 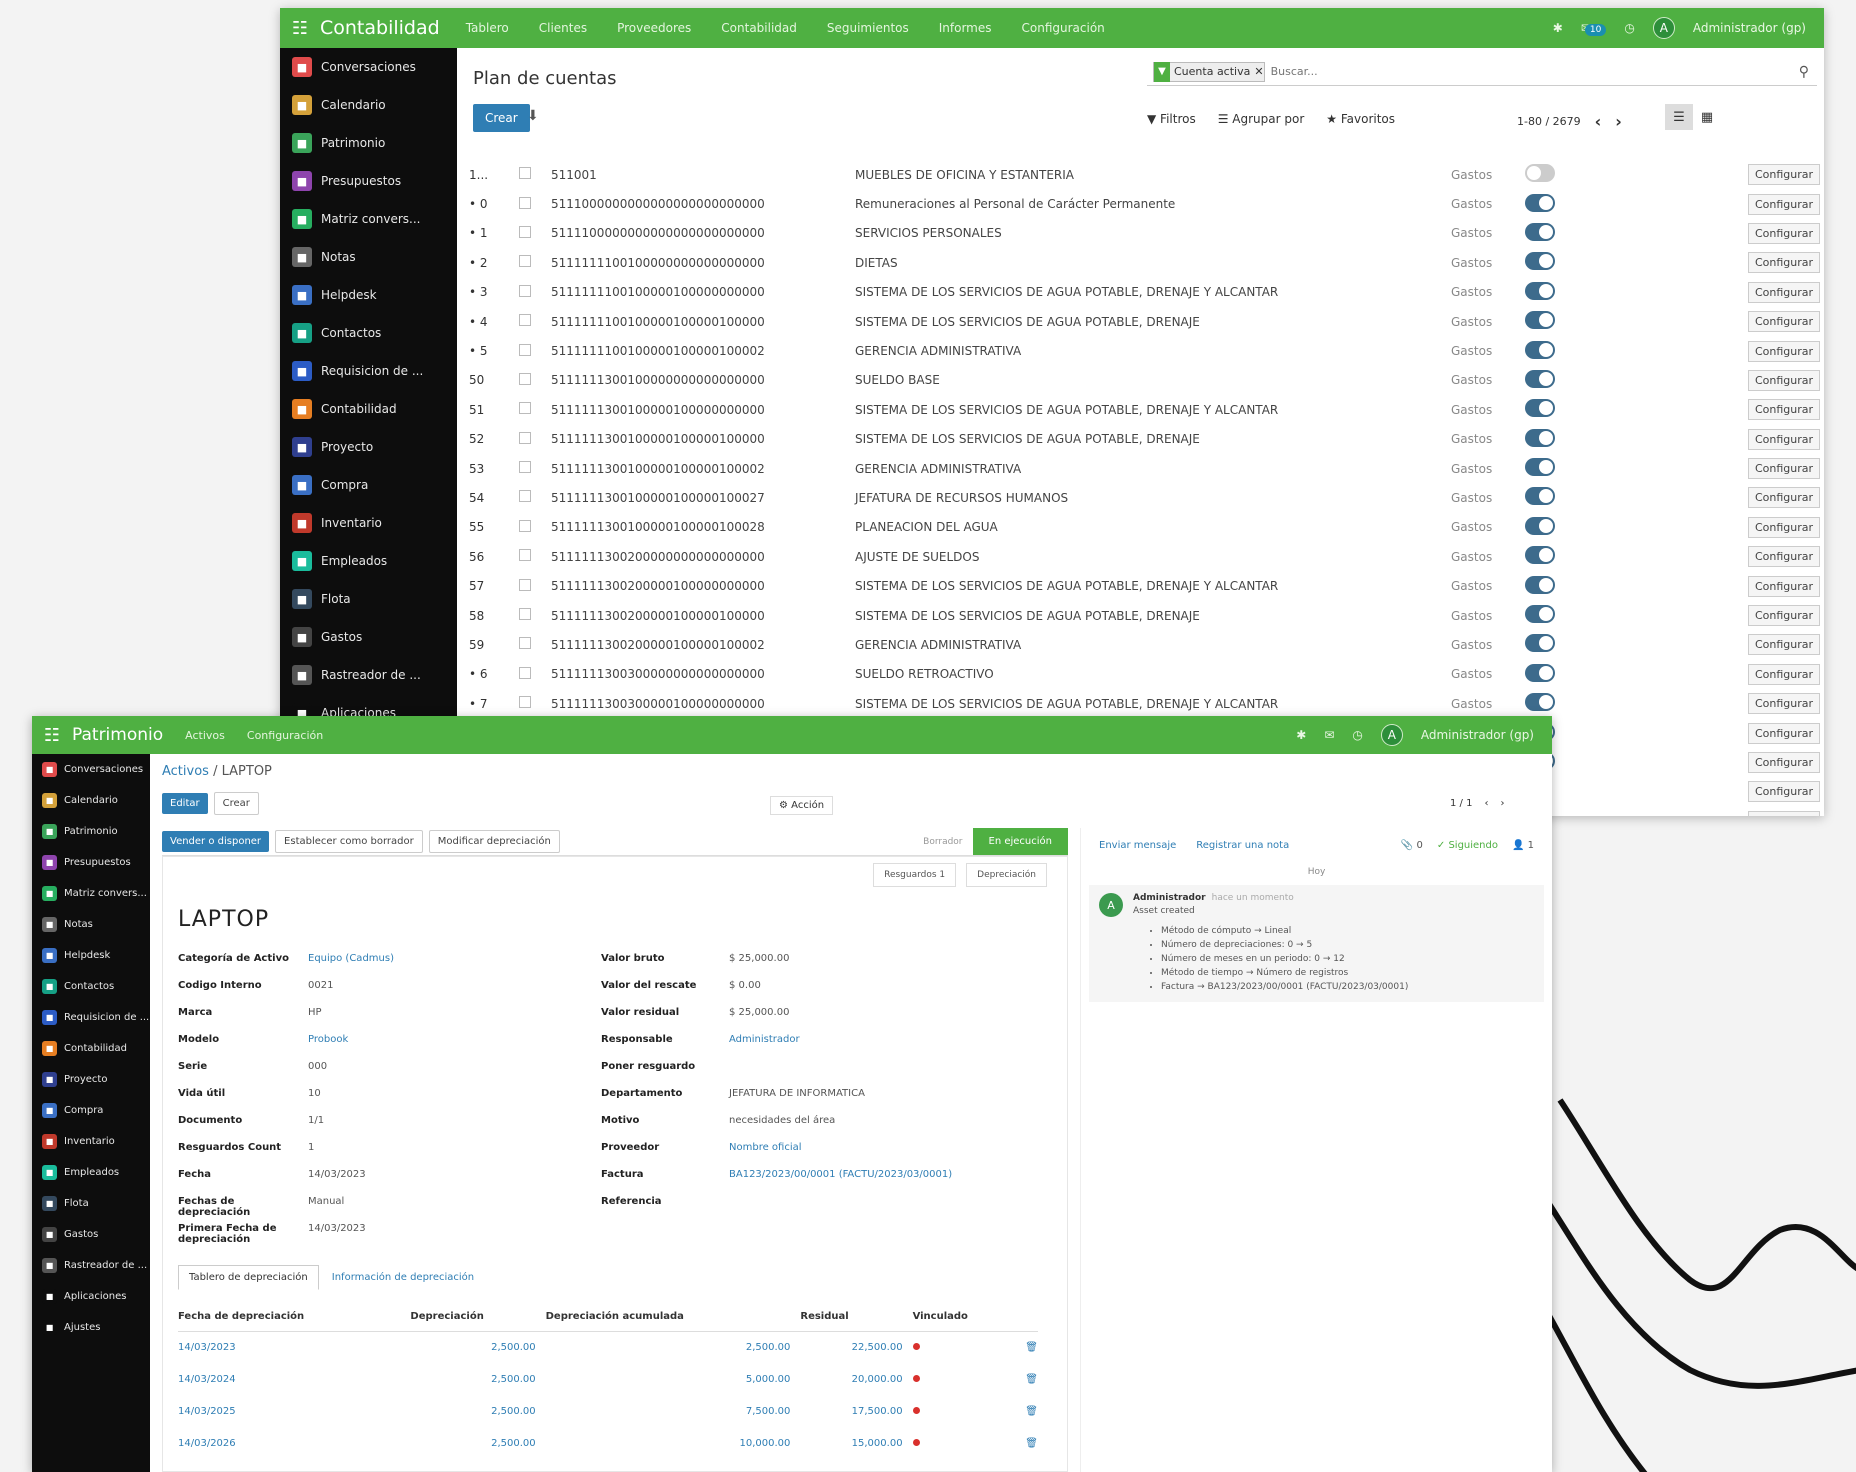 What do you see at coordinates (1502, 803) in the screenshot?
I see `next-record-icon: ›` at bounding box center [1502, 803].